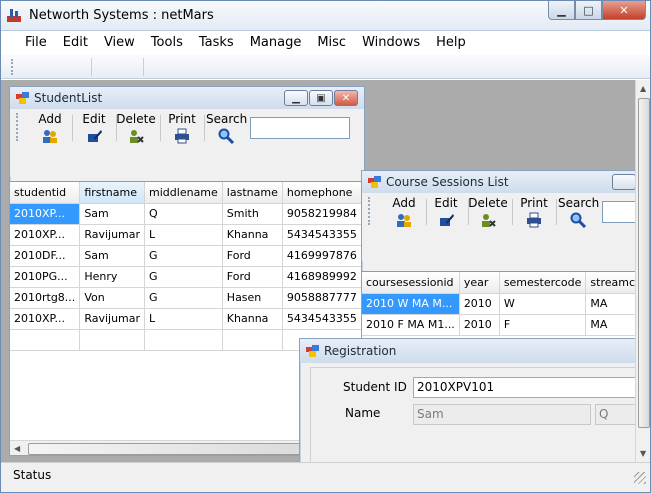 This screenshot has width=651, height=493. I want to click on minimize-button: ▁, so click(561, 10).